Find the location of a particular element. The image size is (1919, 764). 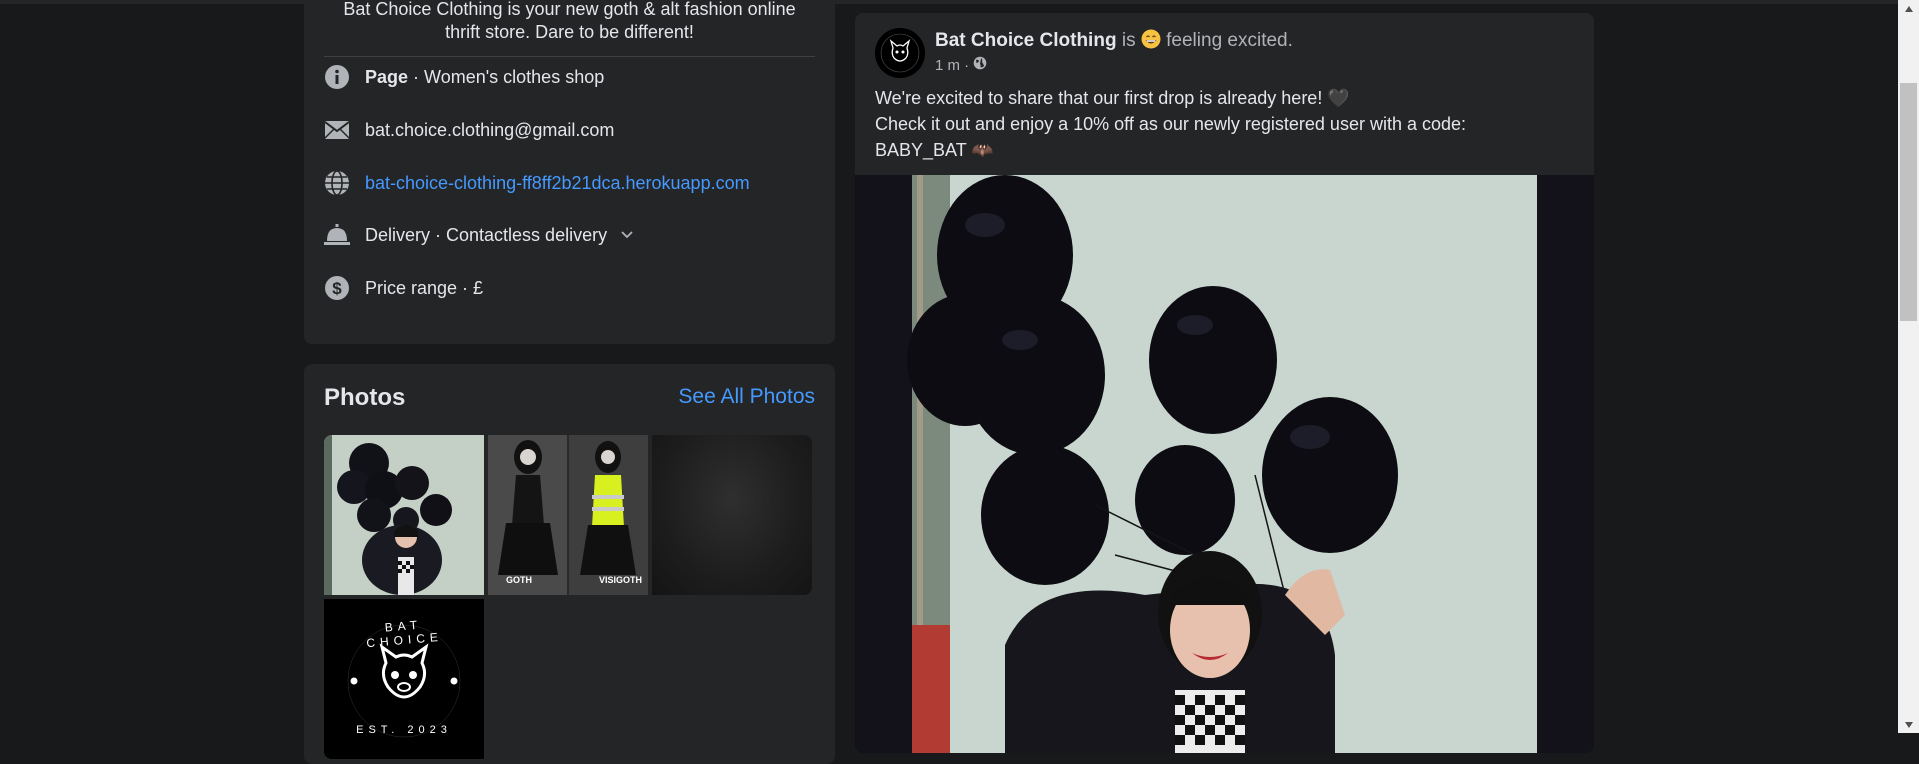

email-text: bat.choice.clothing@gmail.com is located at coordinates (489, 130).